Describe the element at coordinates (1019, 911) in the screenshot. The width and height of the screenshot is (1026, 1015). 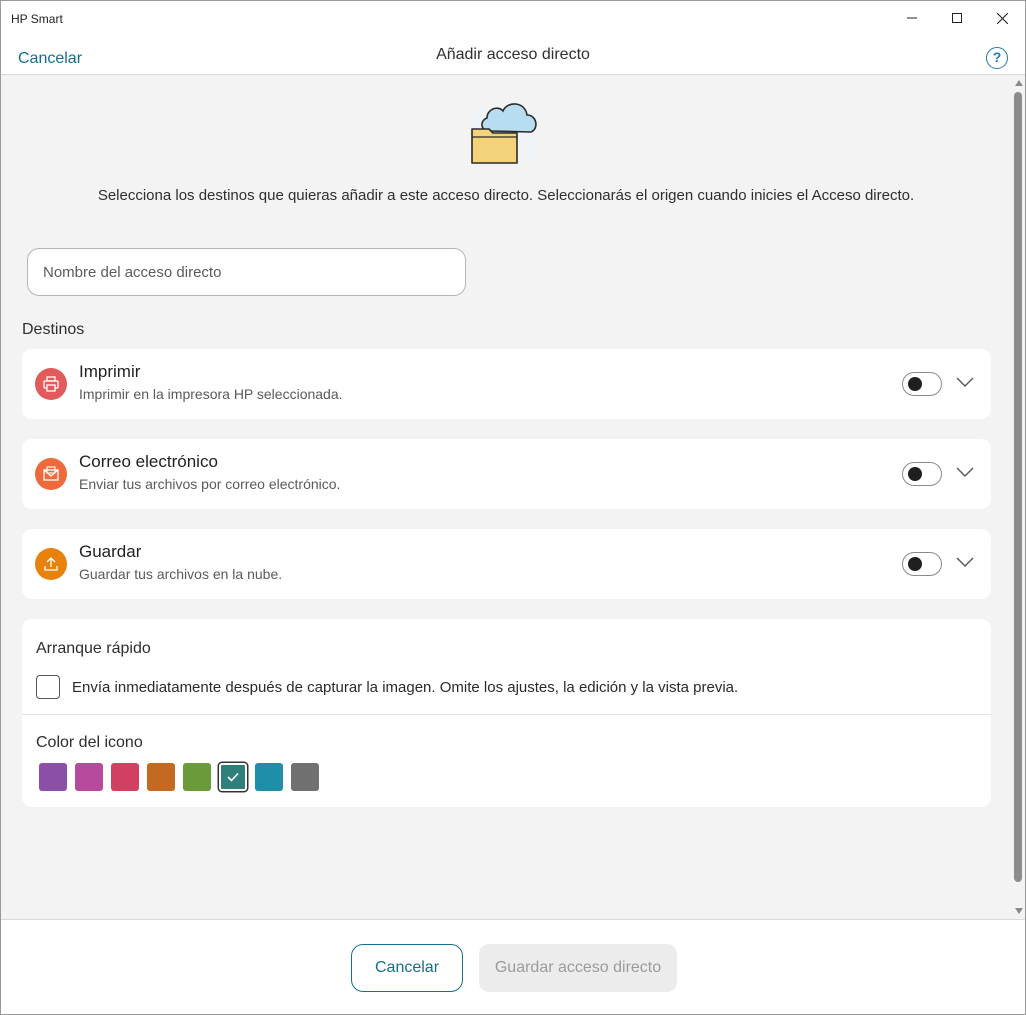
I see `scroll-down-arrow-icon` at that location.